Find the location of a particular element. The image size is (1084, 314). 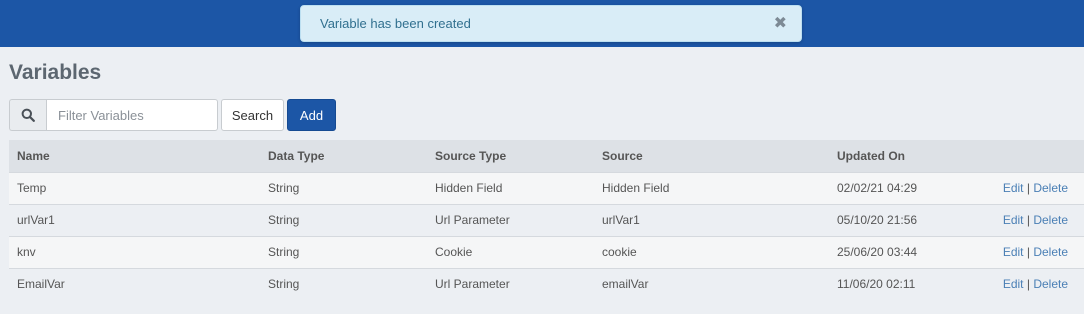

search-group is located at coordinates (113, 115).